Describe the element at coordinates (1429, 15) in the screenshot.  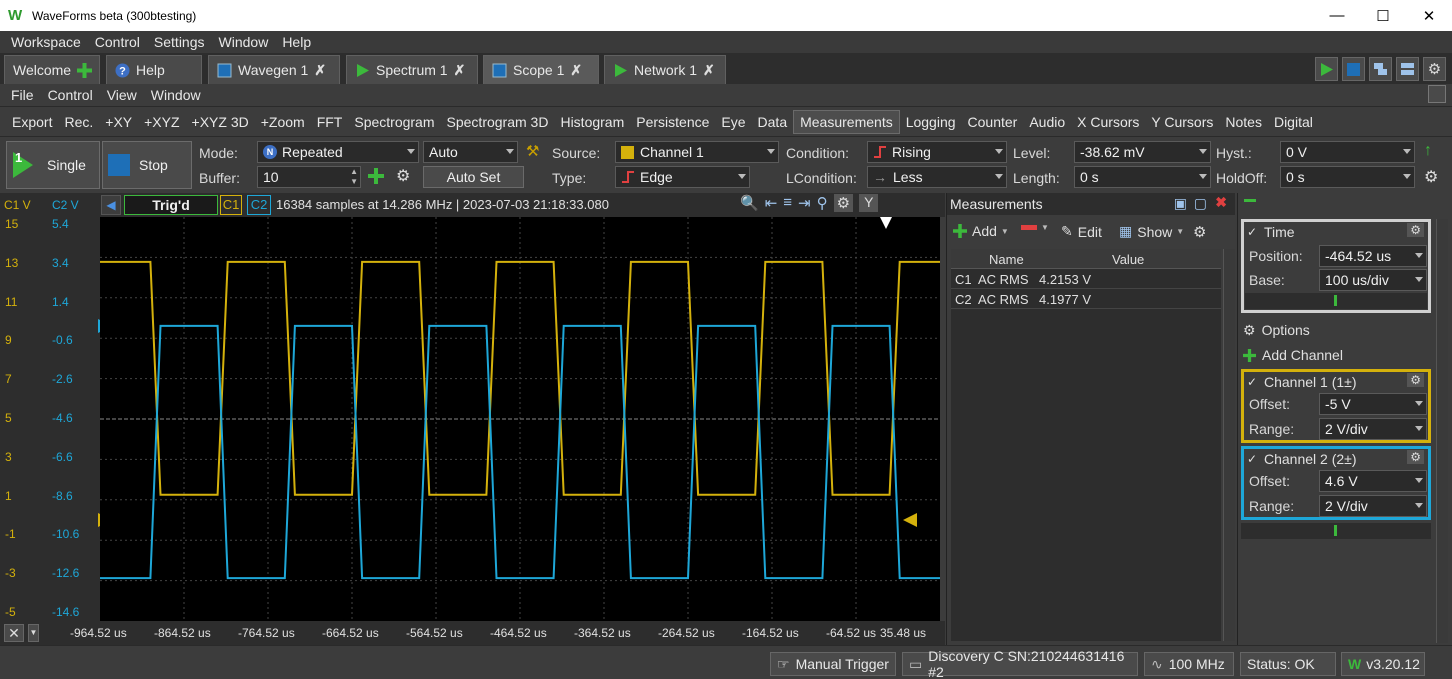
I see `close-window-button: ✕` at that location.